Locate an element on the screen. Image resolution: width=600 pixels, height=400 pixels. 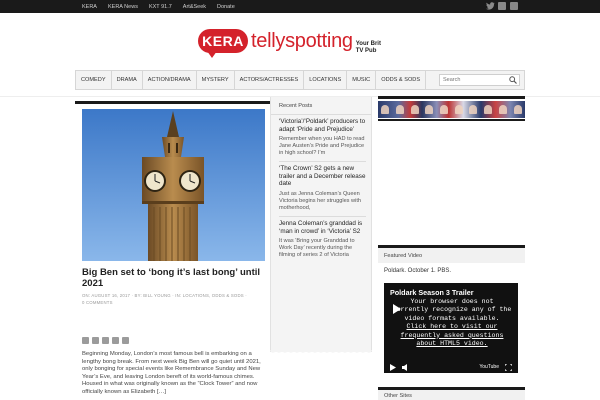
other-sites-heading: Other Sites is located at coordinates (451, 395).